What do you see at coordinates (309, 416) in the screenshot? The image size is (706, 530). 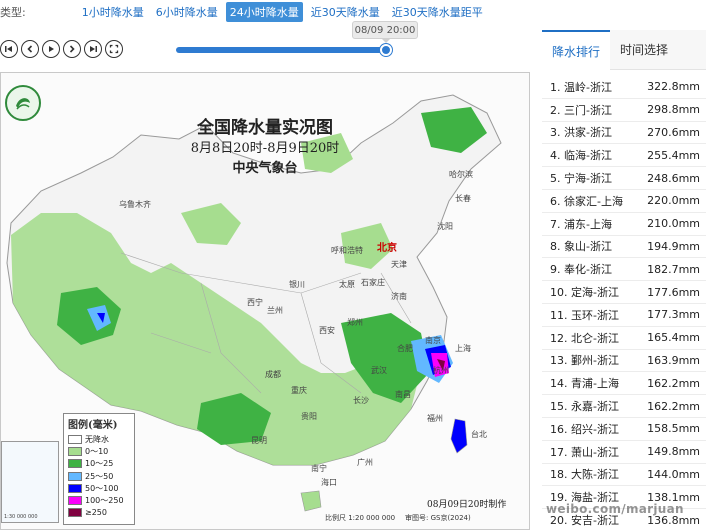 I see `city-label: 贵阳` at bounding box center [309, 416].